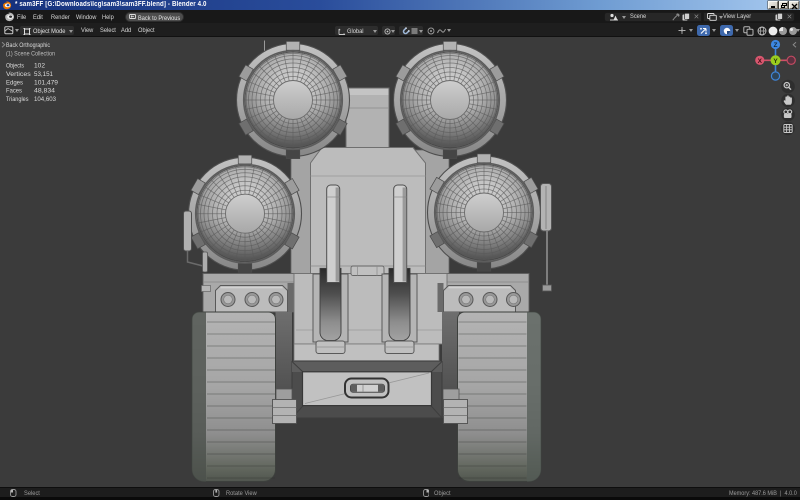 The width and height of the screenshot is (800, 500). I want to click on svg-text: Objects, so click(15, 66).